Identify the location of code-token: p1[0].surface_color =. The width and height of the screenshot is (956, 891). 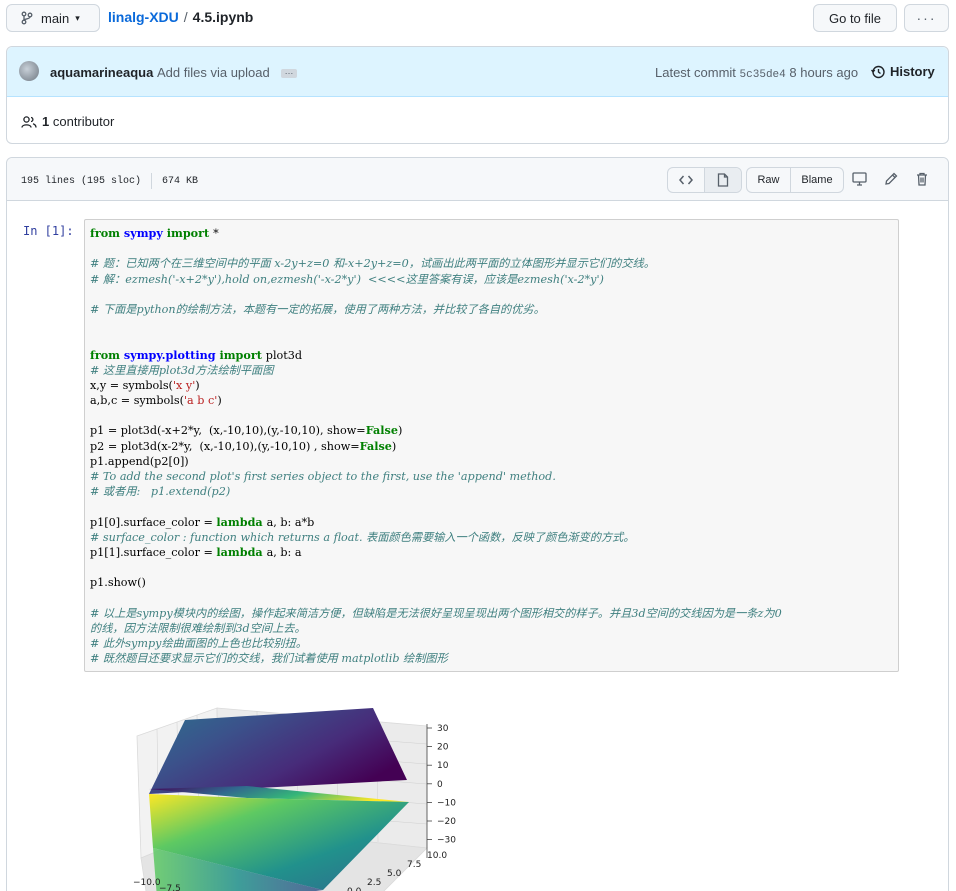
(153, 522).